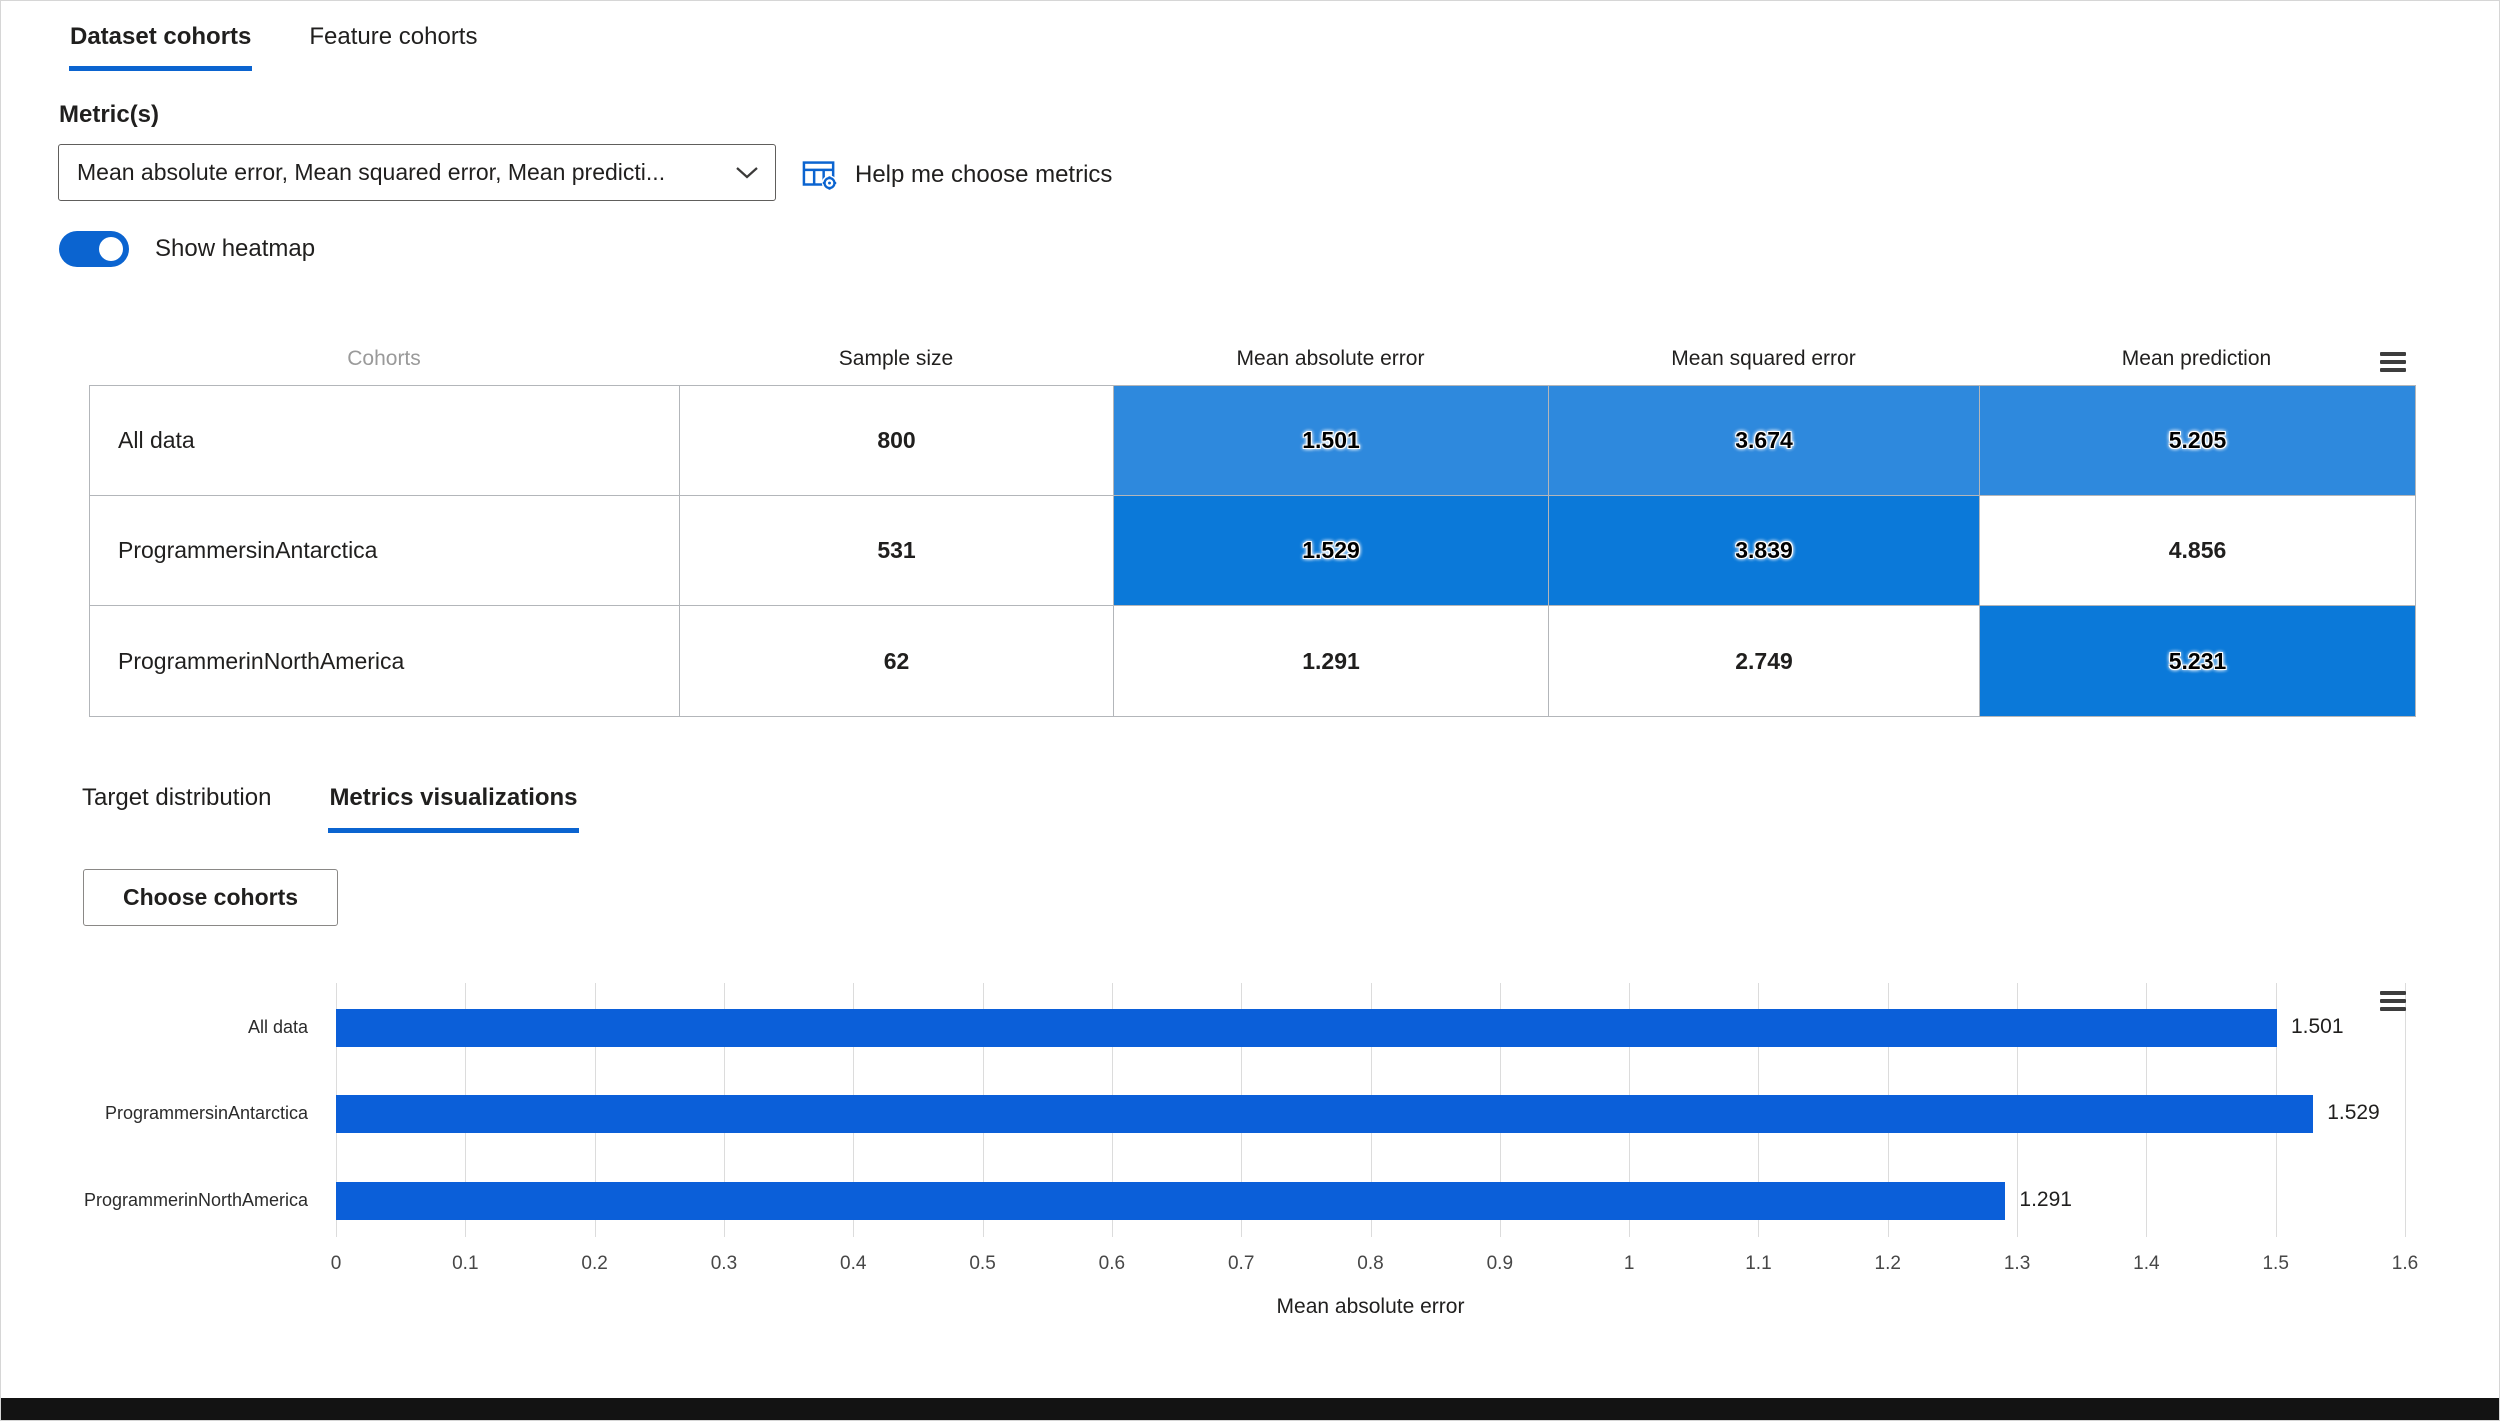  What do you see at coordinates (453, 797) in the screenshot?
I see `tab-metrics-visualizations-label: Metrics visualizations` at bounding box center [453, 797].